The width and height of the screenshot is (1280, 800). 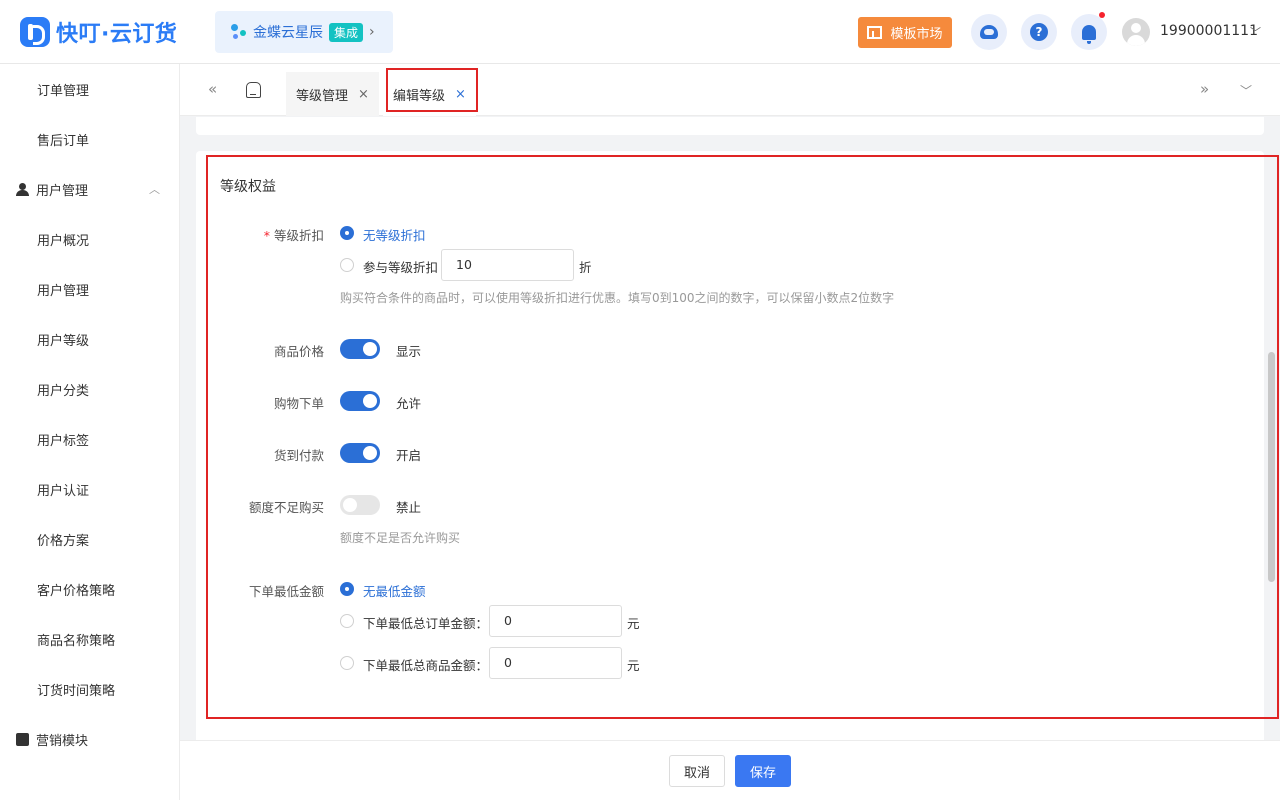 What do you see at coordinates (633, 623) in the screenshot?
I see `min-order-total-unit: 元` at bounding box center [633, 623].